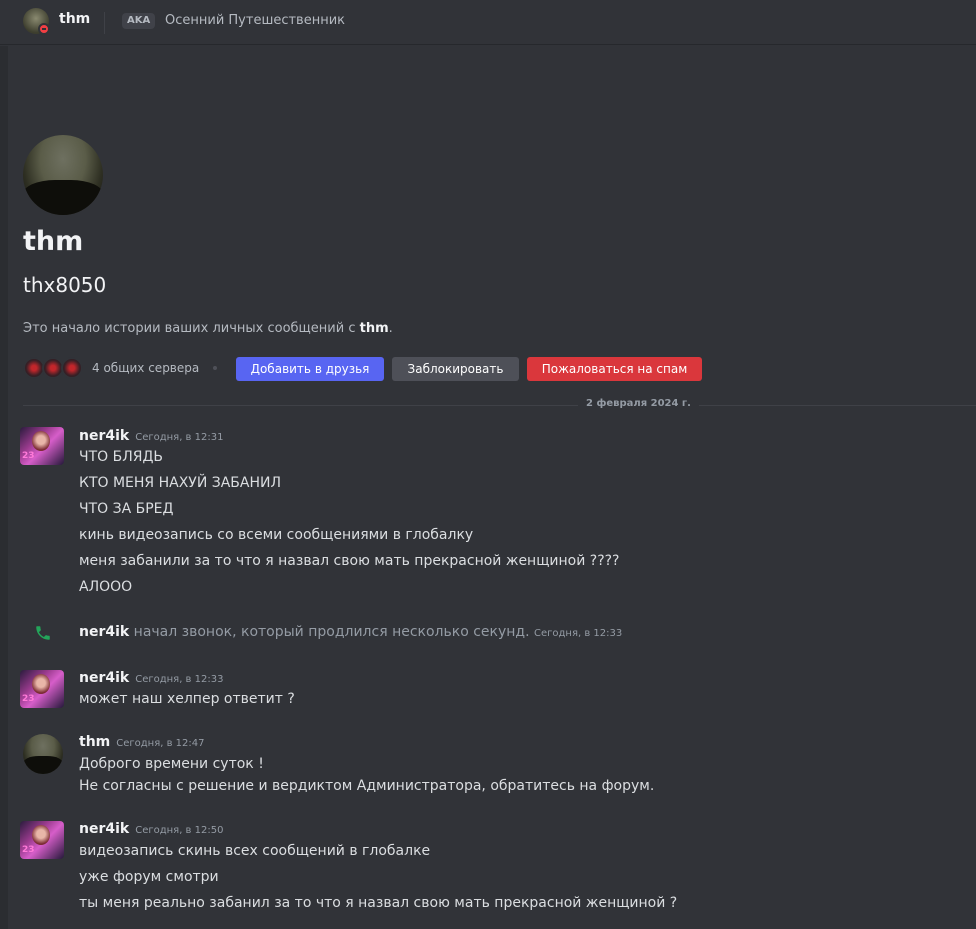  What do you see at coordinates (255, 20) in the screenshot?
I see `aka-name: Осенний Путешественник` at bounding box center [255, 20].